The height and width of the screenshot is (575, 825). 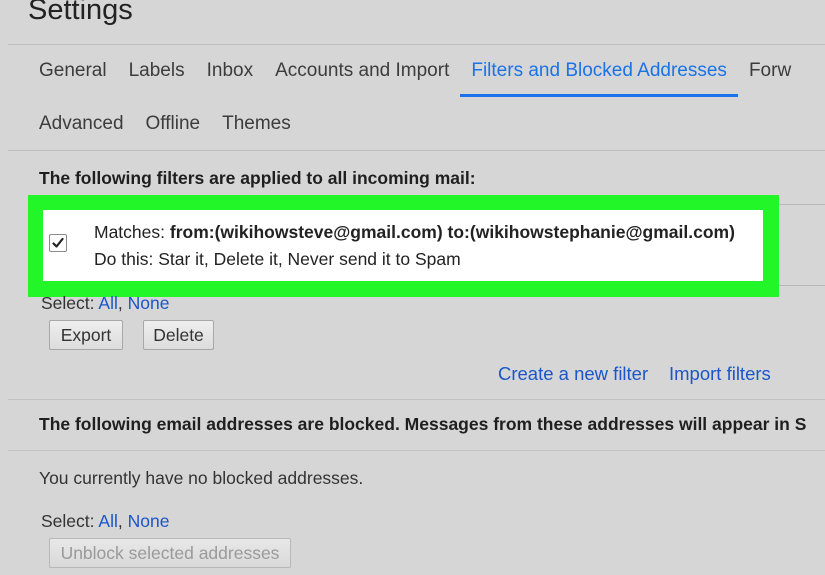 What do you see at coordinates (86, 335) in the screenshot?
I see `export-button: Export` at bounding box center [86, 335].